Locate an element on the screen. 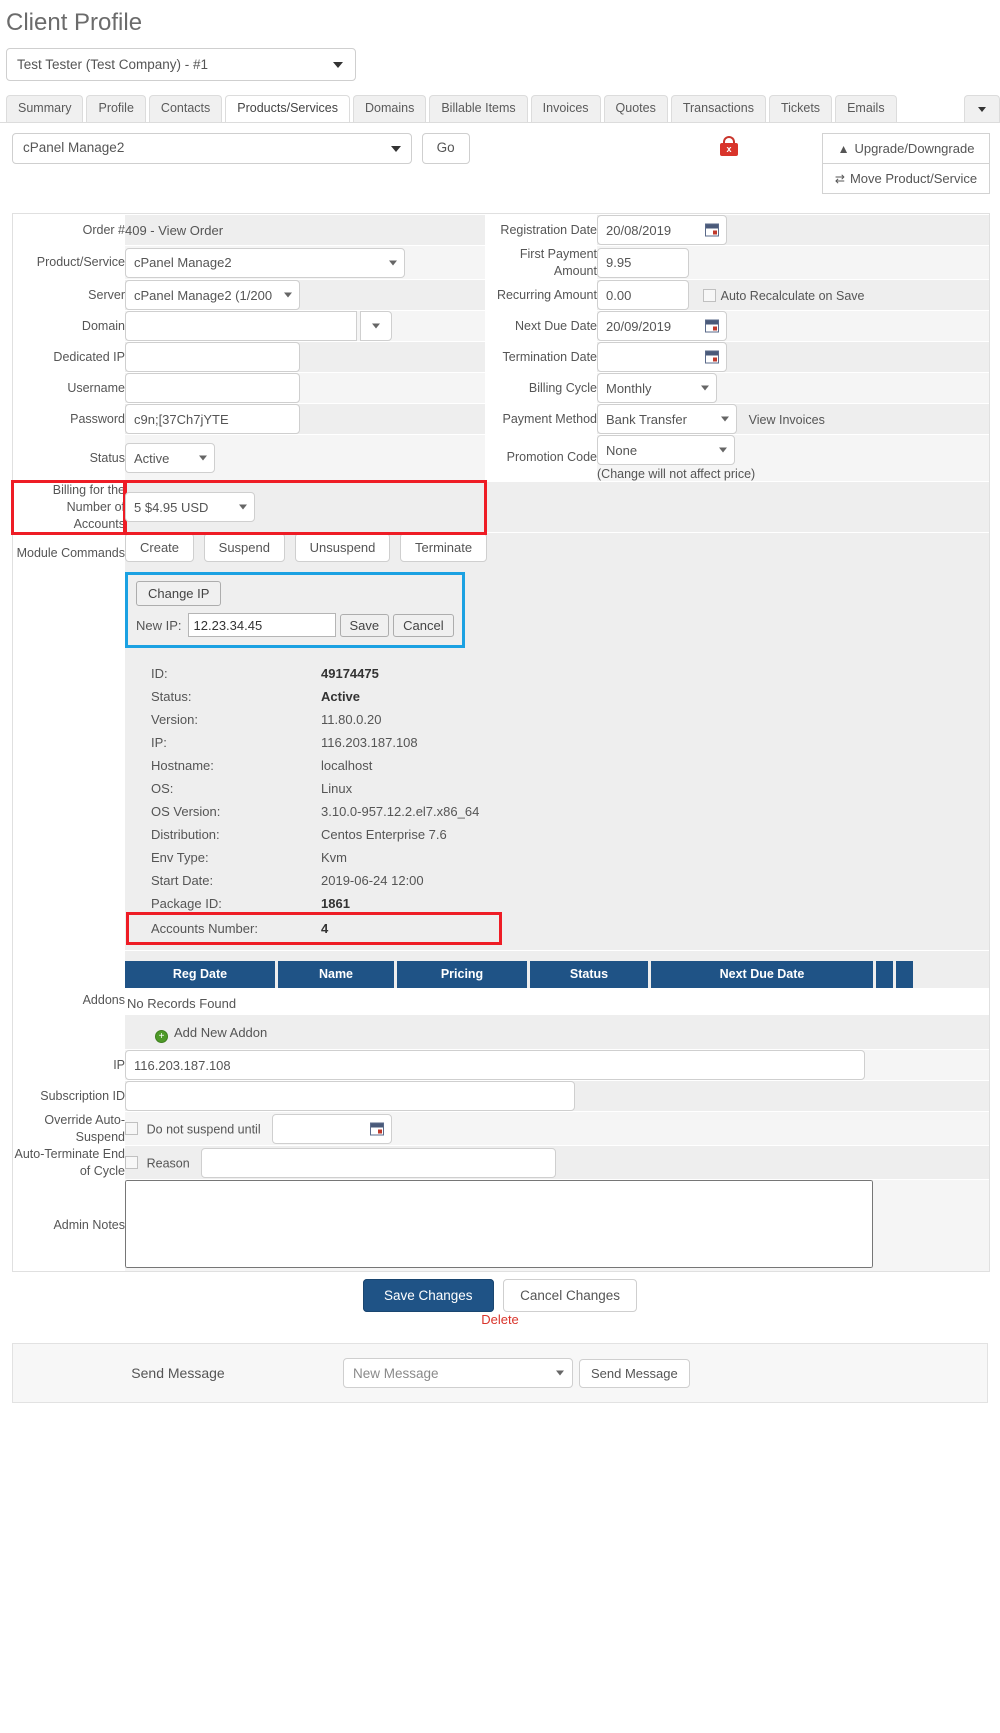 This screenshot has width=1000, height=1733. domain-input is located at coordinates (241, 326).